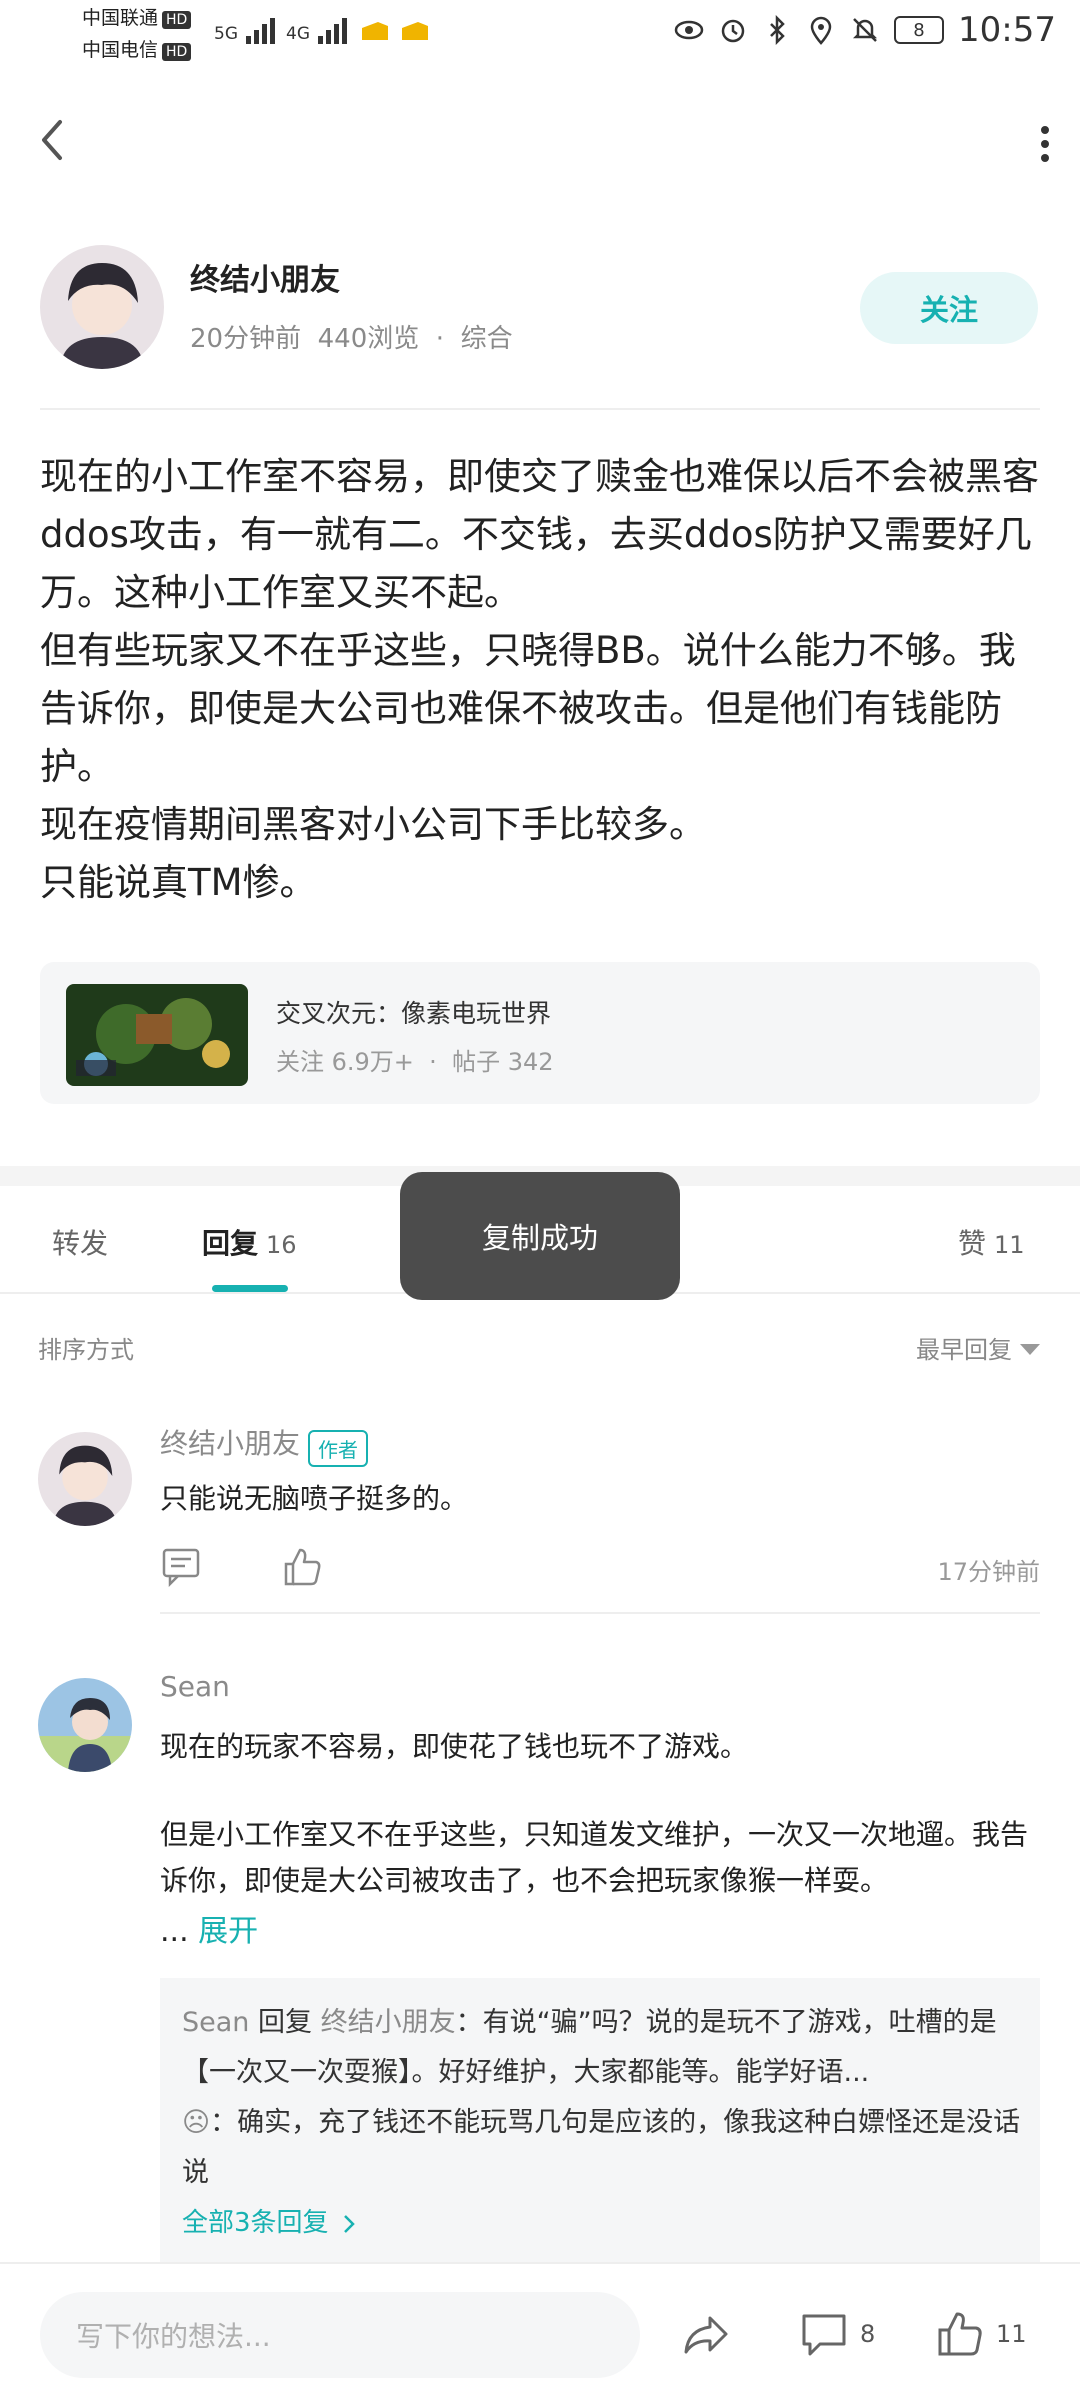 Image resolution: width=1080 pixels, height=2400 pixels. What do you see at coordinates (415, 1059) in the screenshot?
I see `game-stats: 关注 6.9万+ · 帖子 342` at bounding box center [415, 1059].